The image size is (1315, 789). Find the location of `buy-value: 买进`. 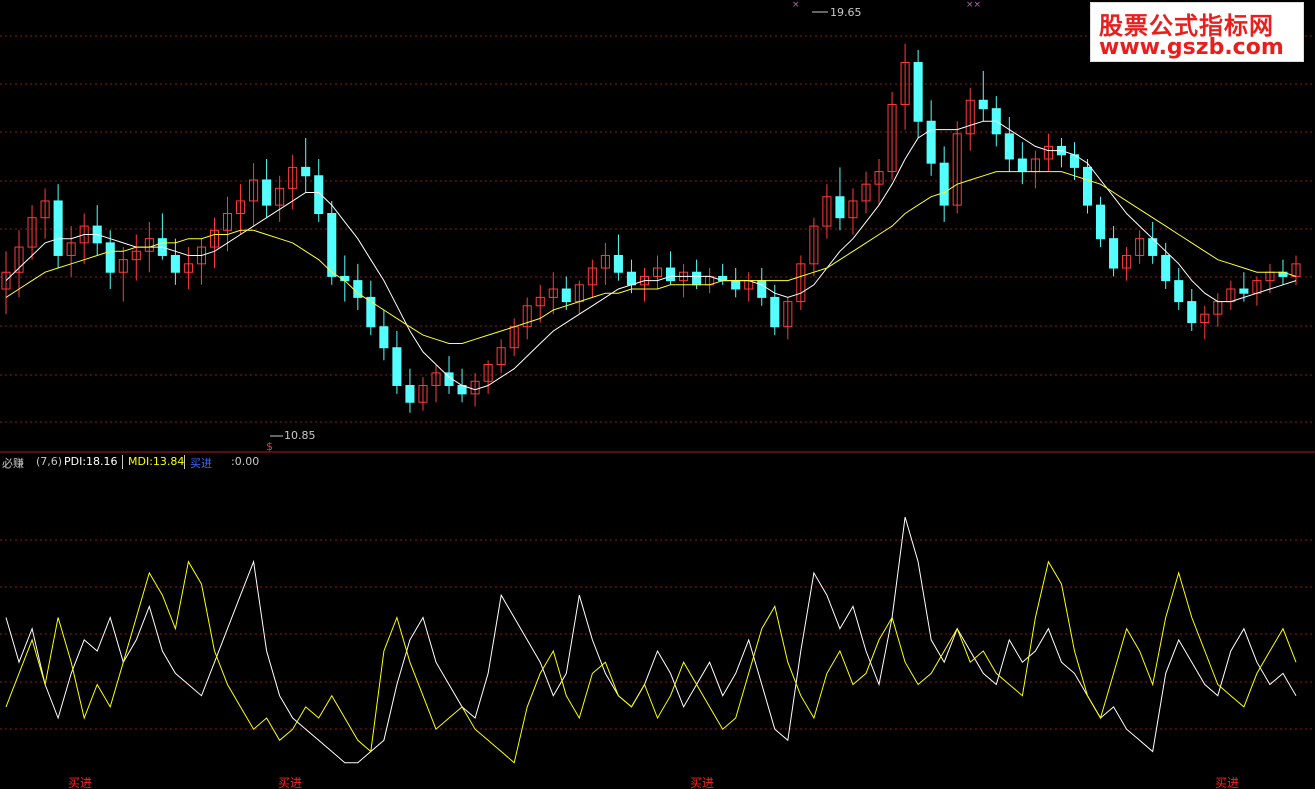

buy-value: 买进 is located at coordinates (201, 463).